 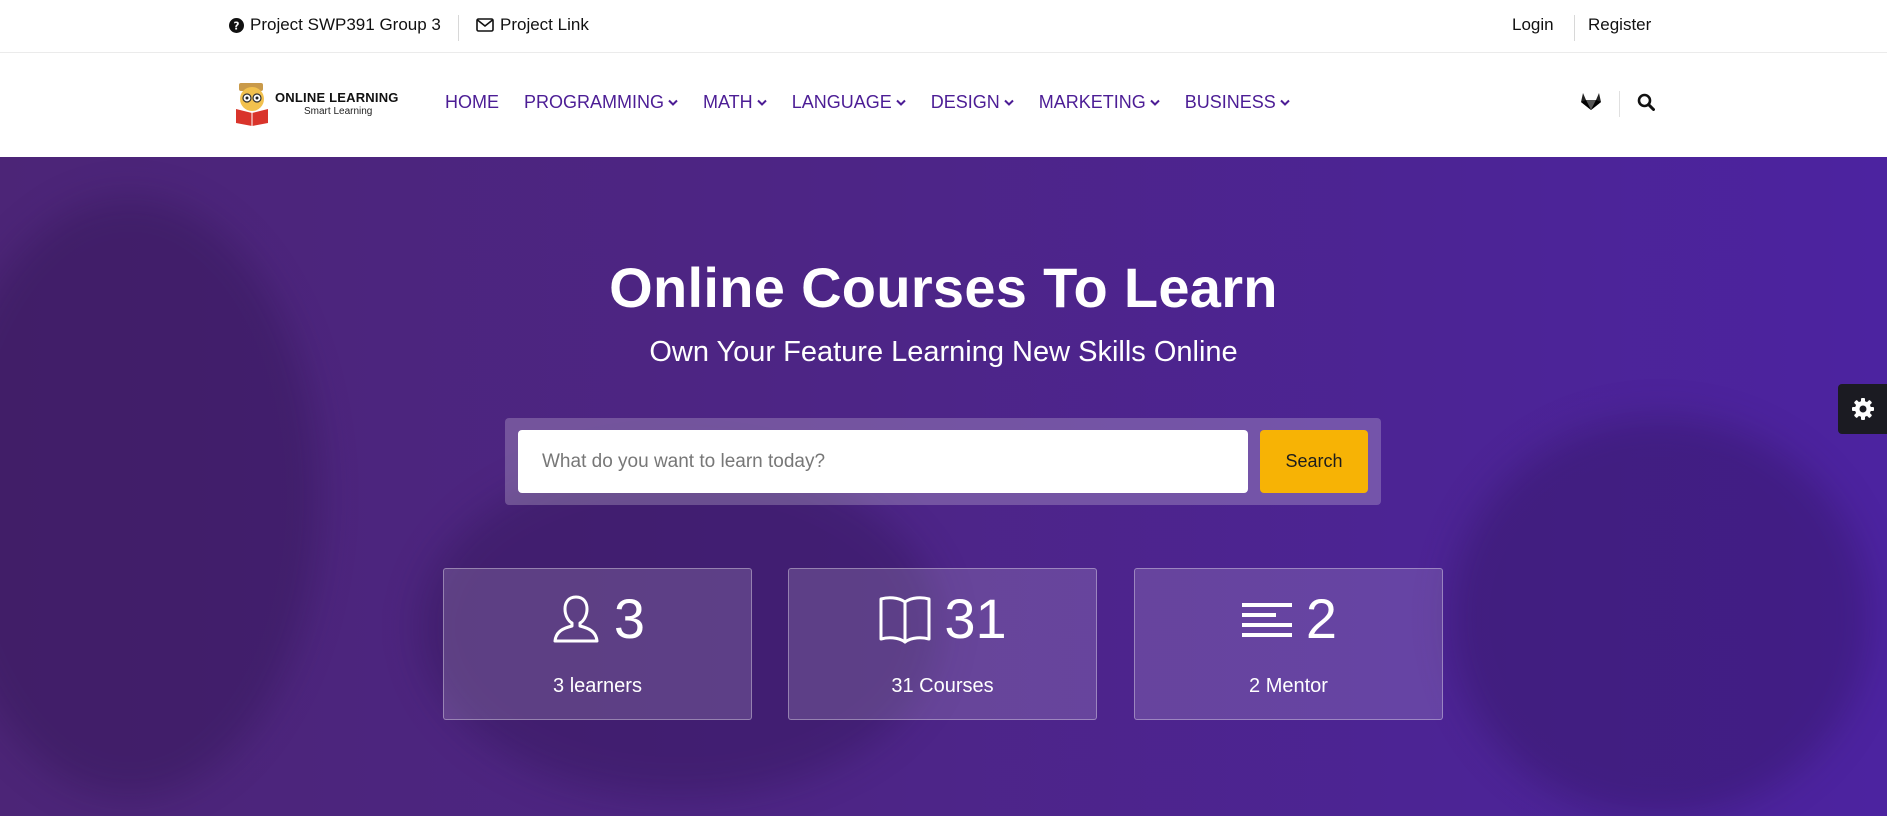 I want to click on hero-title: Online Courses To Learn, so click(x=943, y=287).